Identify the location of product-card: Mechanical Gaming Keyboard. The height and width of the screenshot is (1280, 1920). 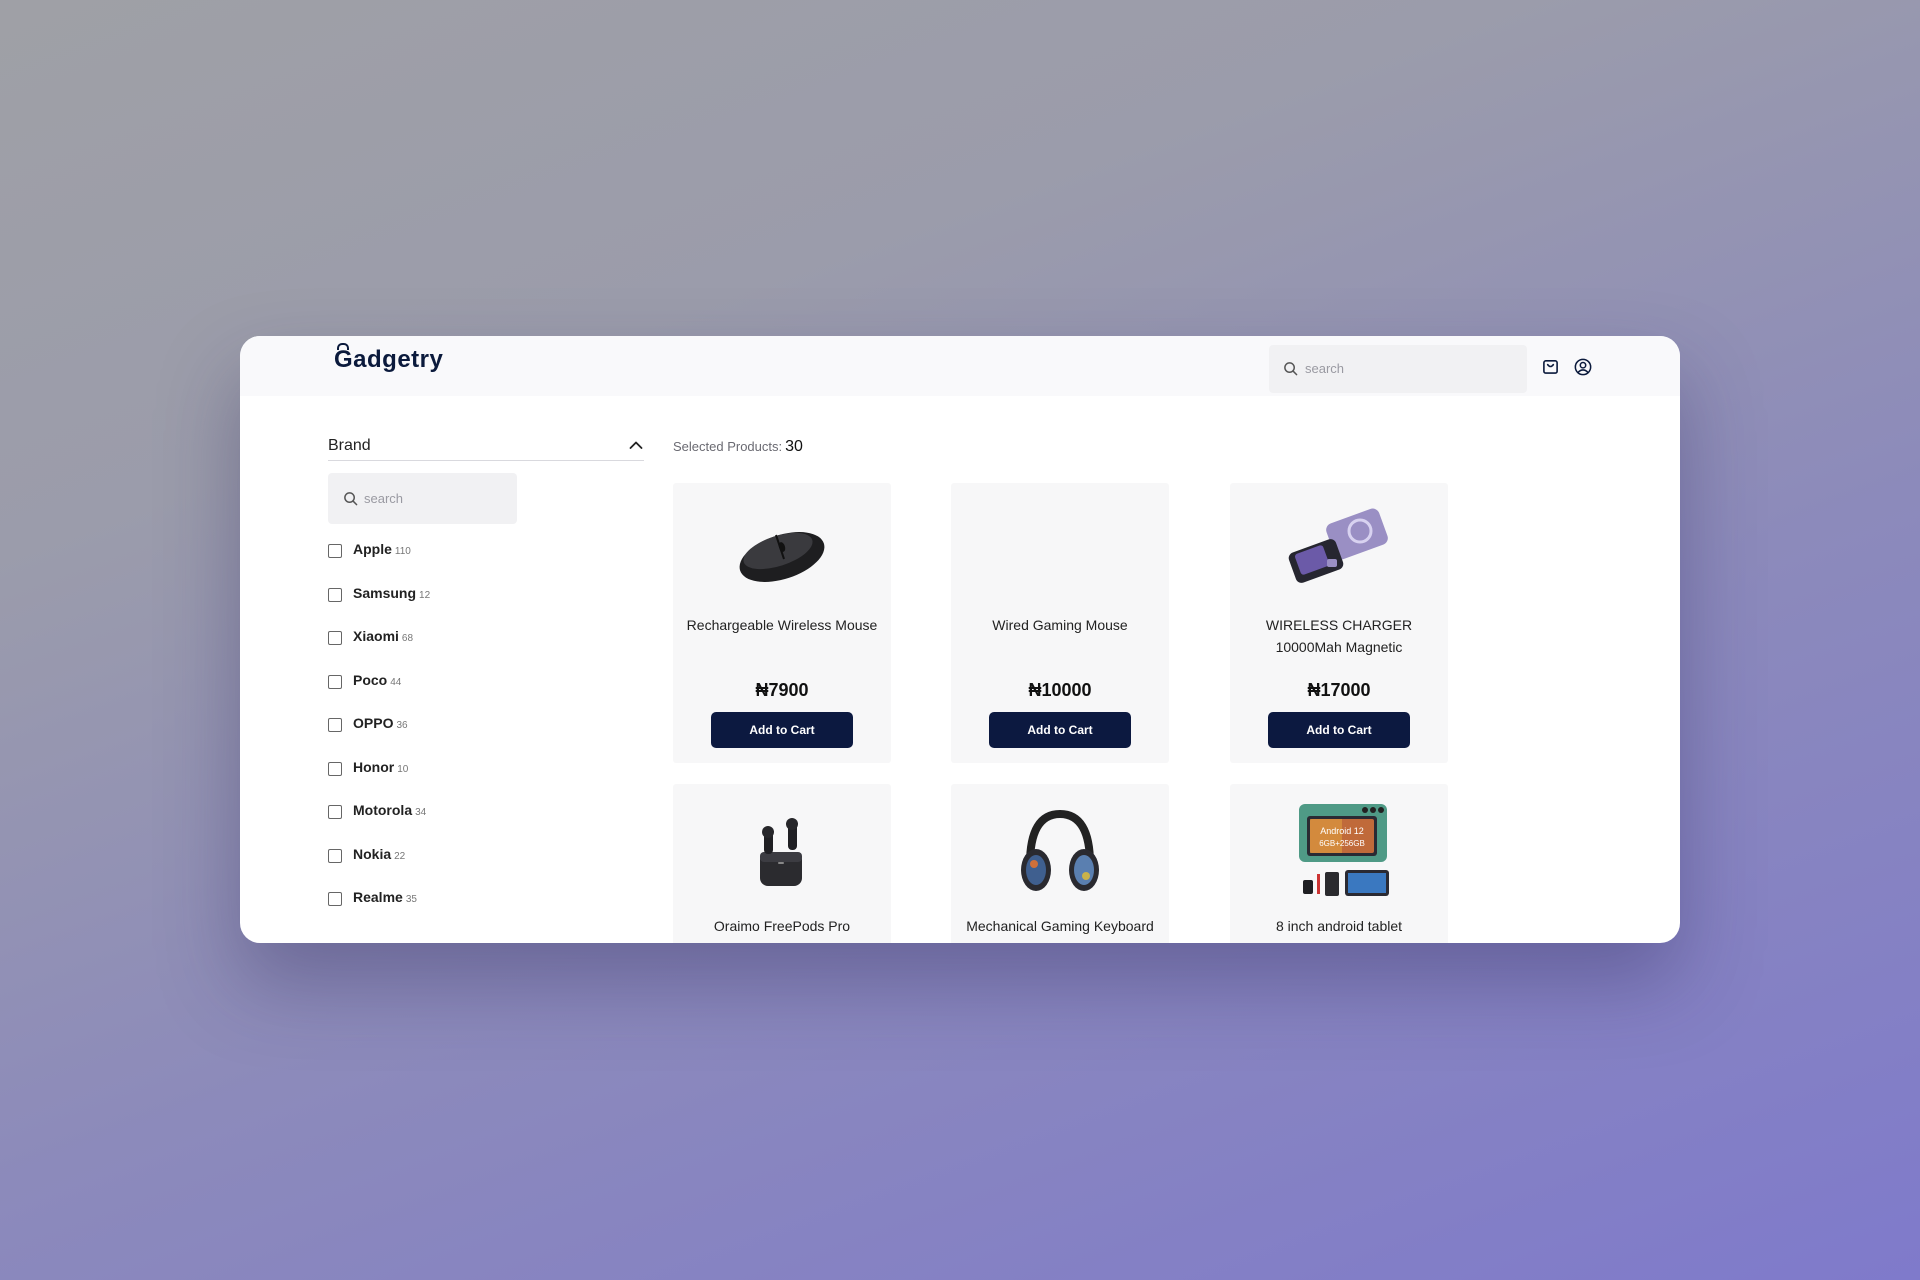
(1060, 863).